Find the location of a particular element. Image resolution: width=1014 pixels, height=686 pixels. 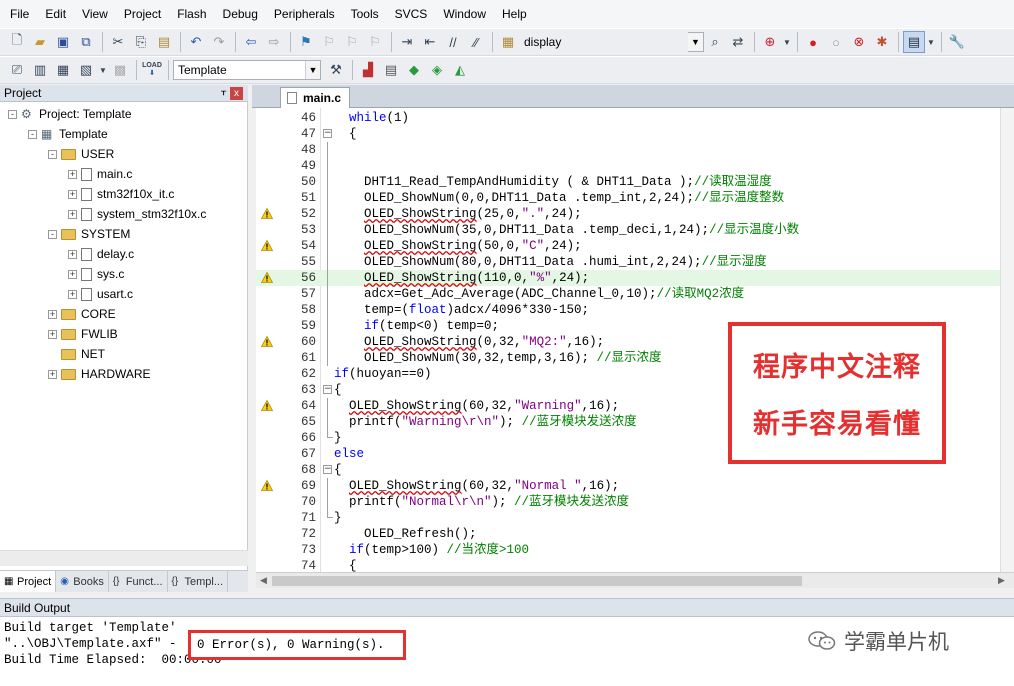

find-icon: ⌕ is located at coordinates (715, 42).